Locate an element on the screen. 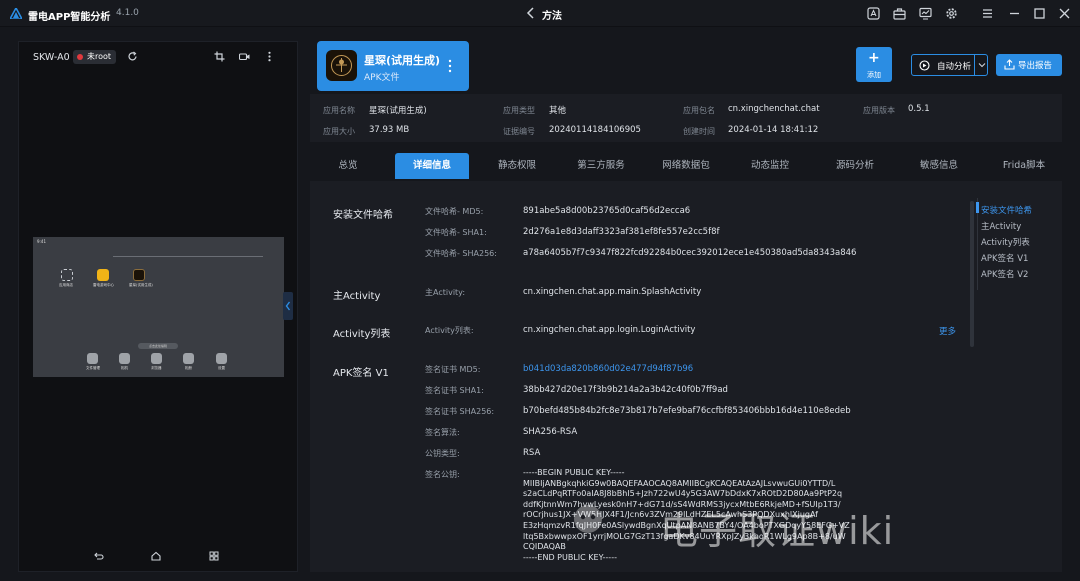 The image size is (1080, 581). anchor-main-activity: 主Activity is located at coordinates (1001, 226).